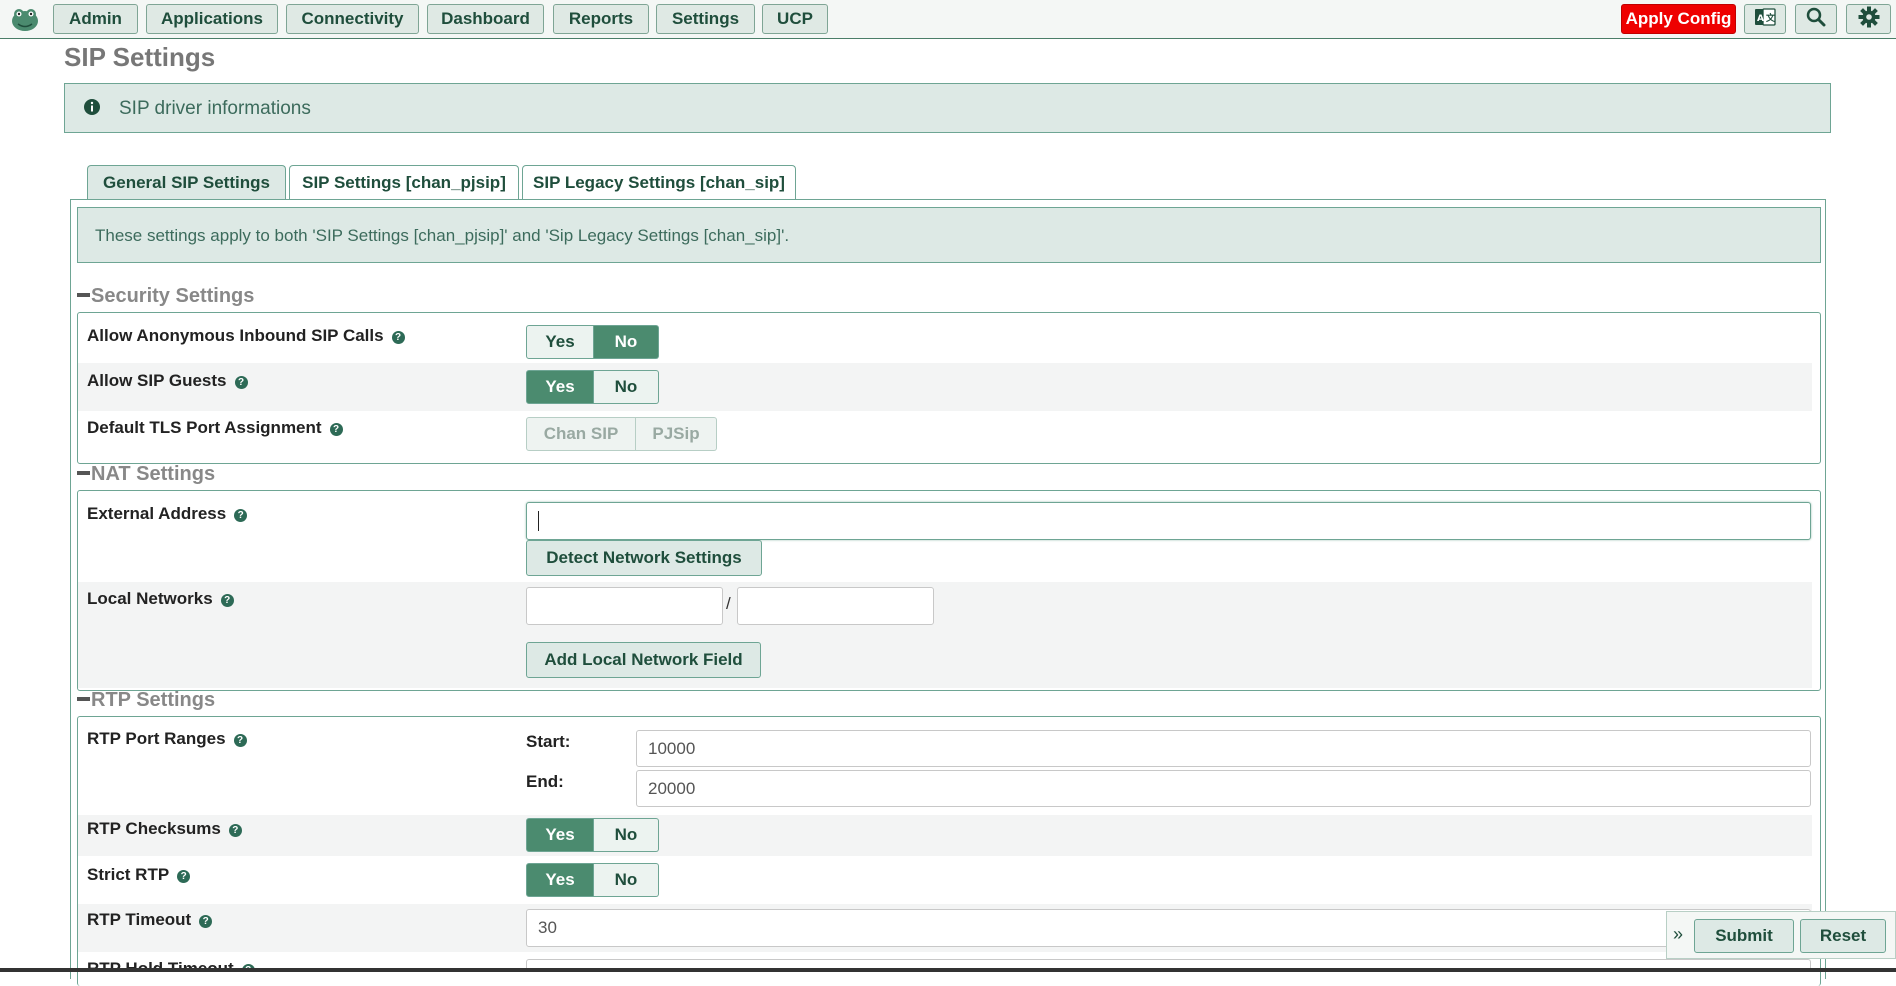 The height and width of the screenshot is (986, 1896). Describe the element at coordinates (1168, 963) in the screenshot. I see `rtp-hold-timeout-input` at that location.